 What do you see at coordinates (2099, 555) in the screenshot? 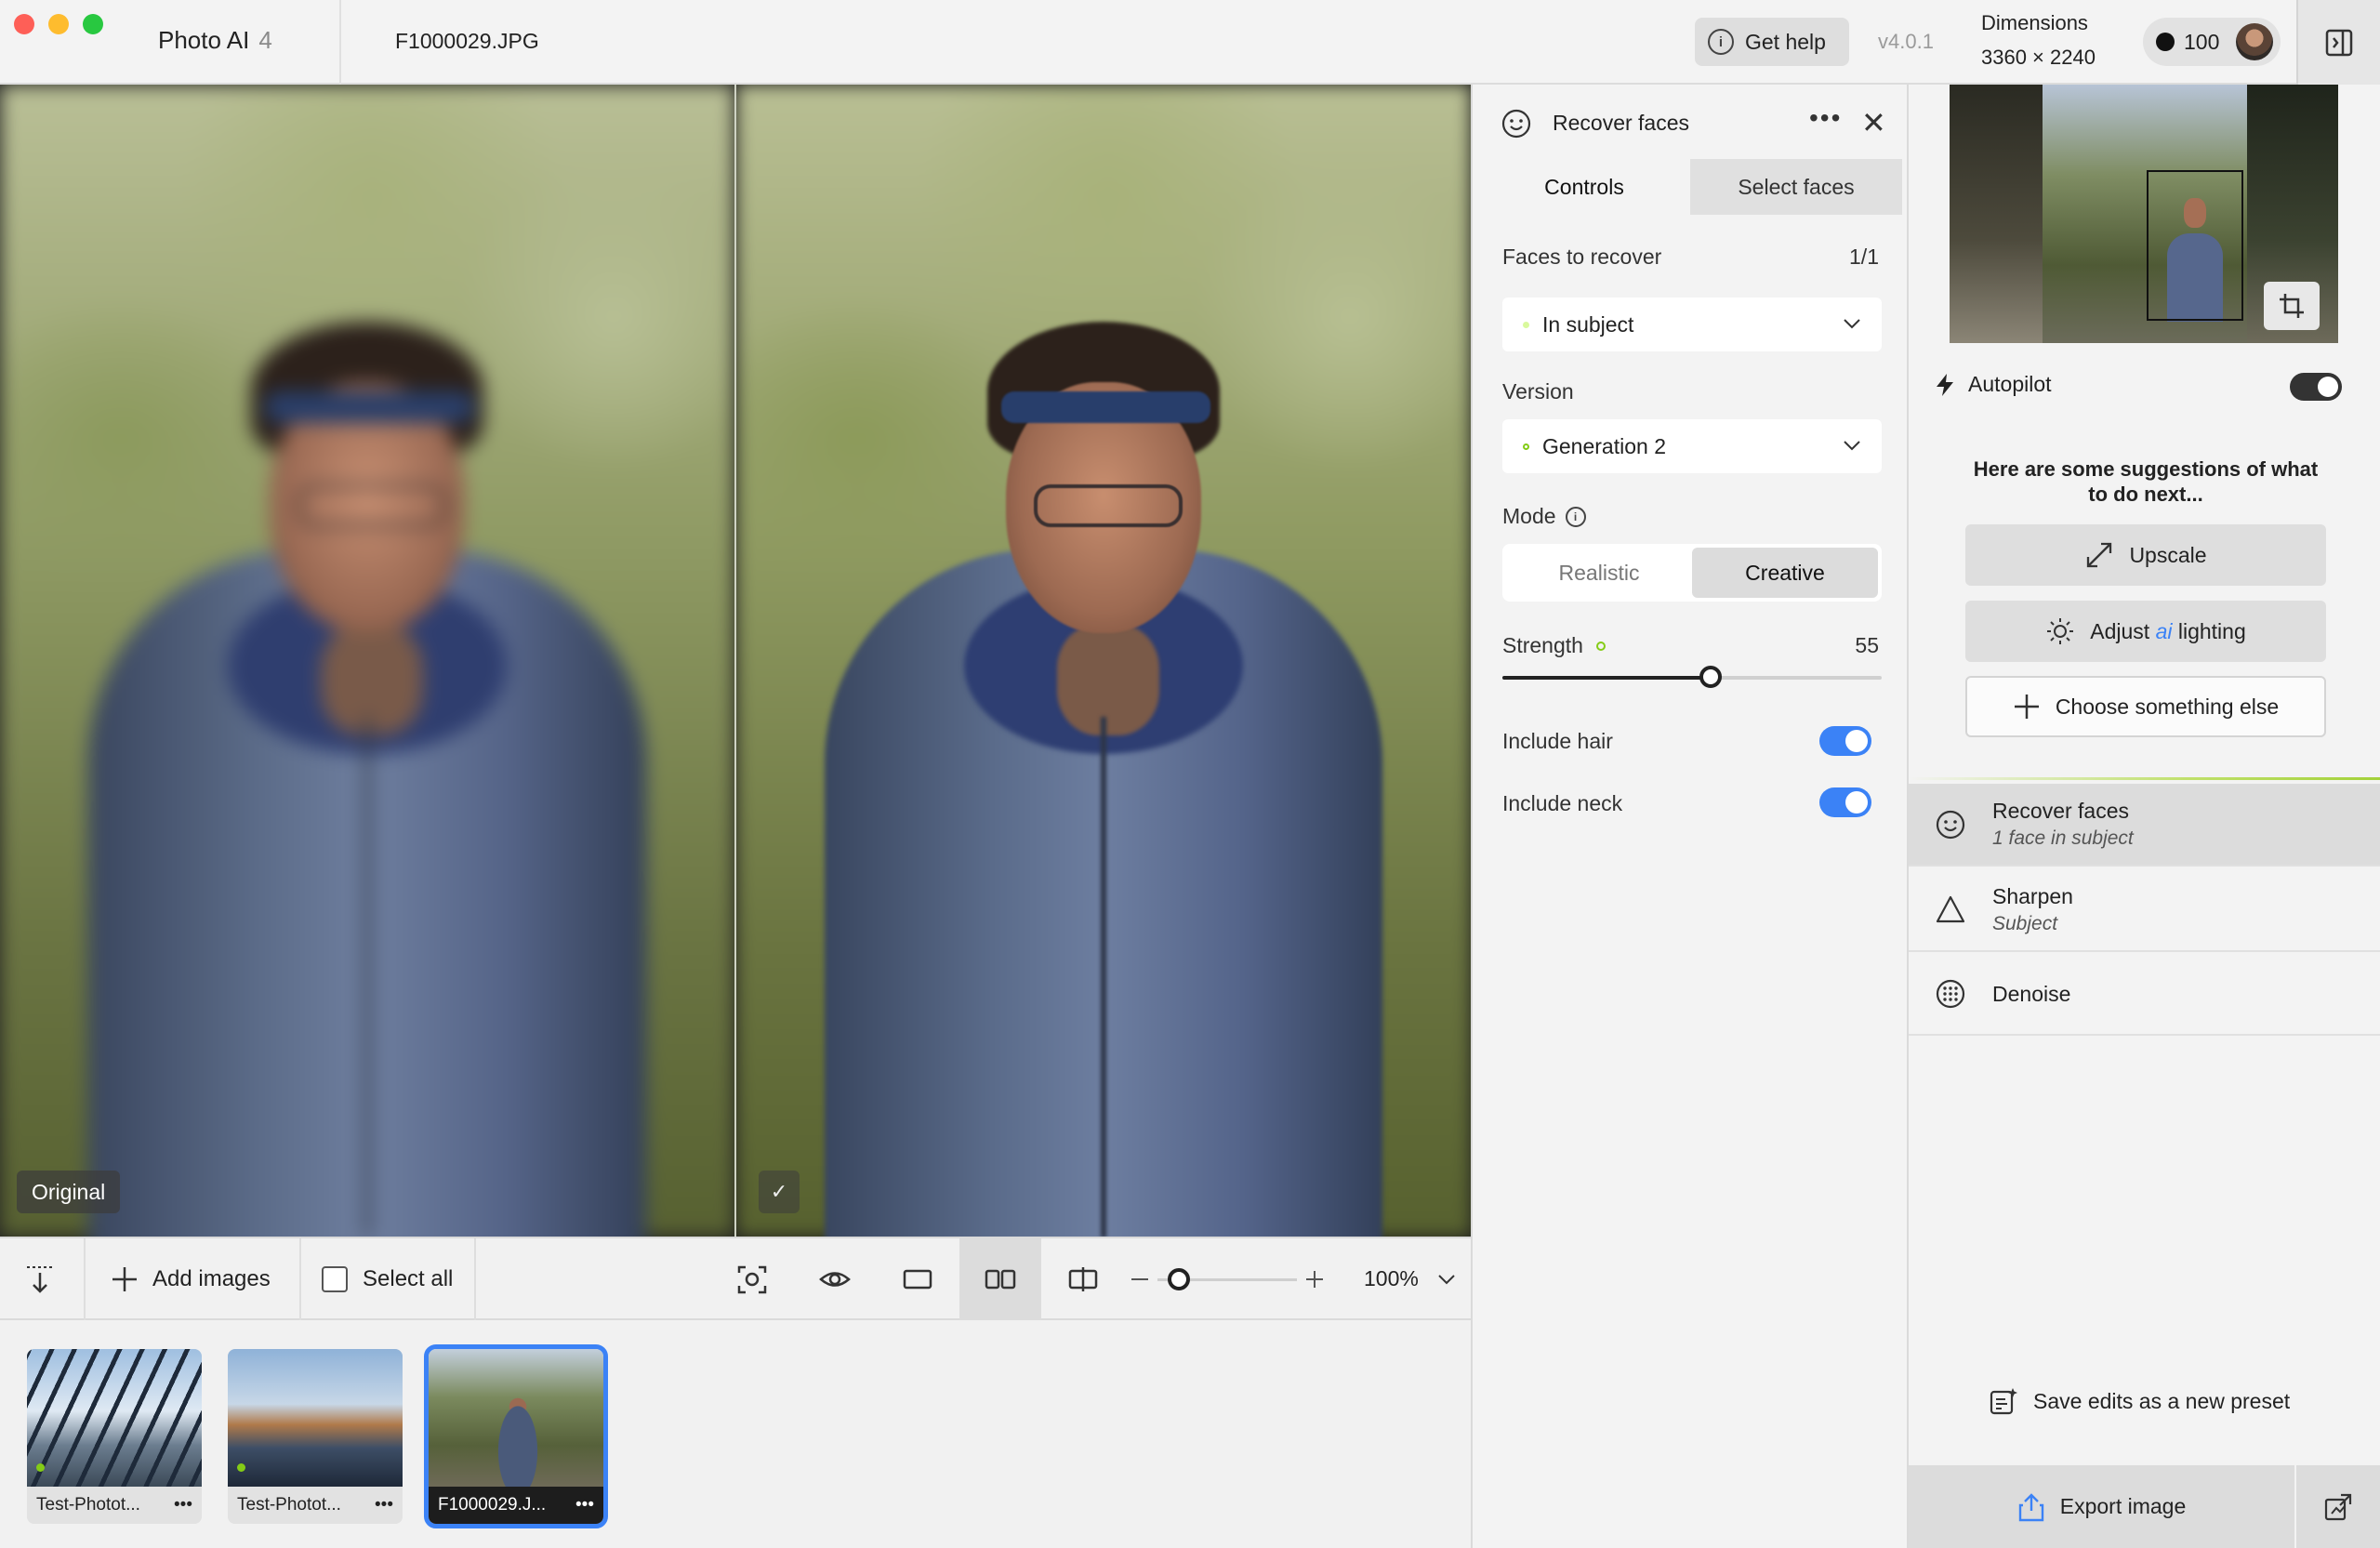
I see `expand-arrows-icon` at bounding box center [2099, 555].